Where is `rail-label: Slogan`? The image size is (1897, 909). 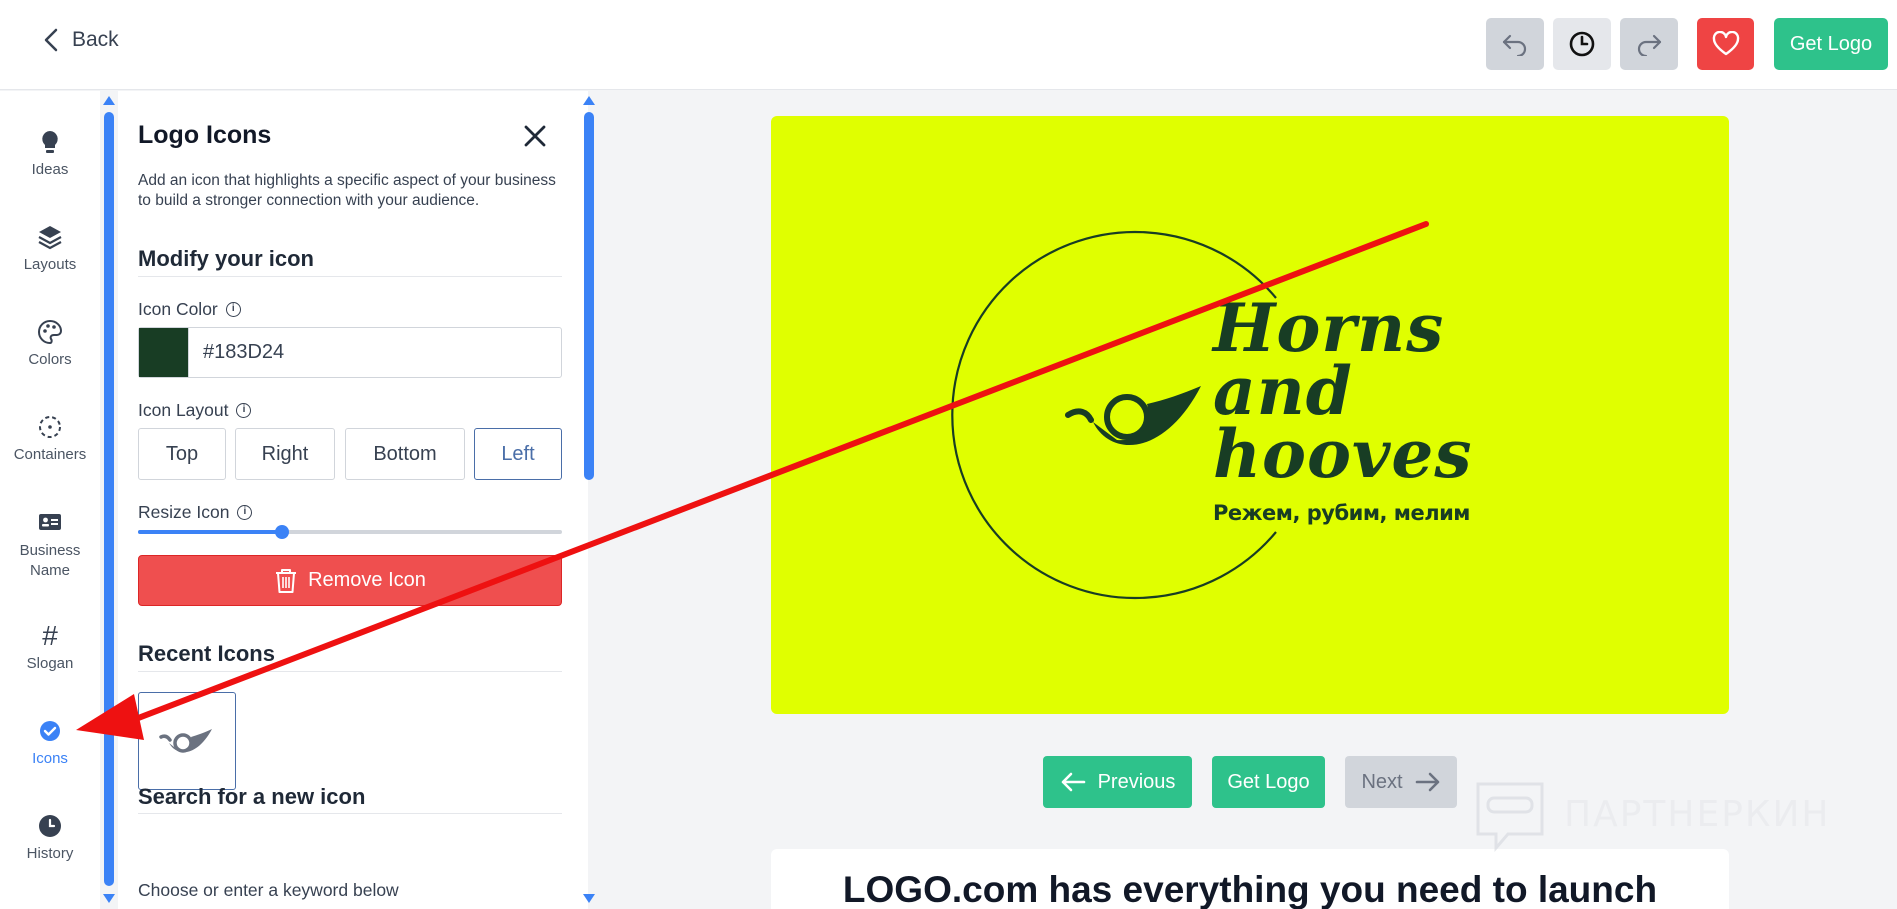 rail-label: Slogan is located at coordinates (50, 663).